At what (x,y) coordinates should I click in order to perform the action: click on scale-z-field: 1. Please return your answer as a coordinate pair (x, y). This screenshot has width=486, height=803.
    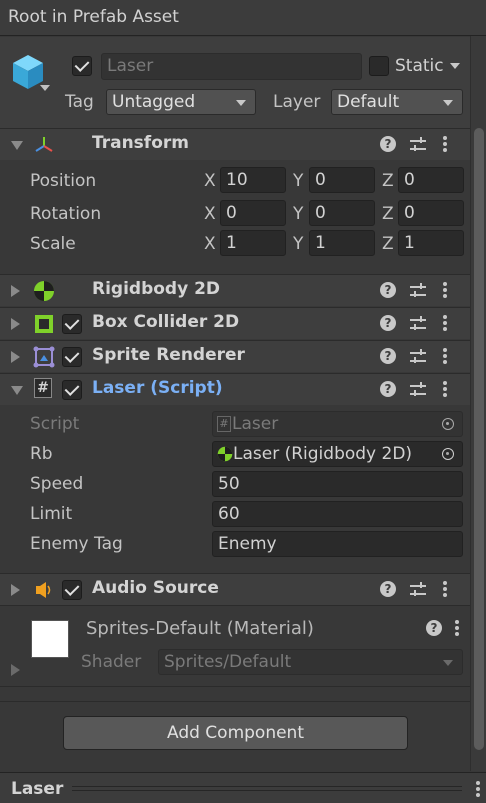
    Looking at the image, I should click on (431, 243).